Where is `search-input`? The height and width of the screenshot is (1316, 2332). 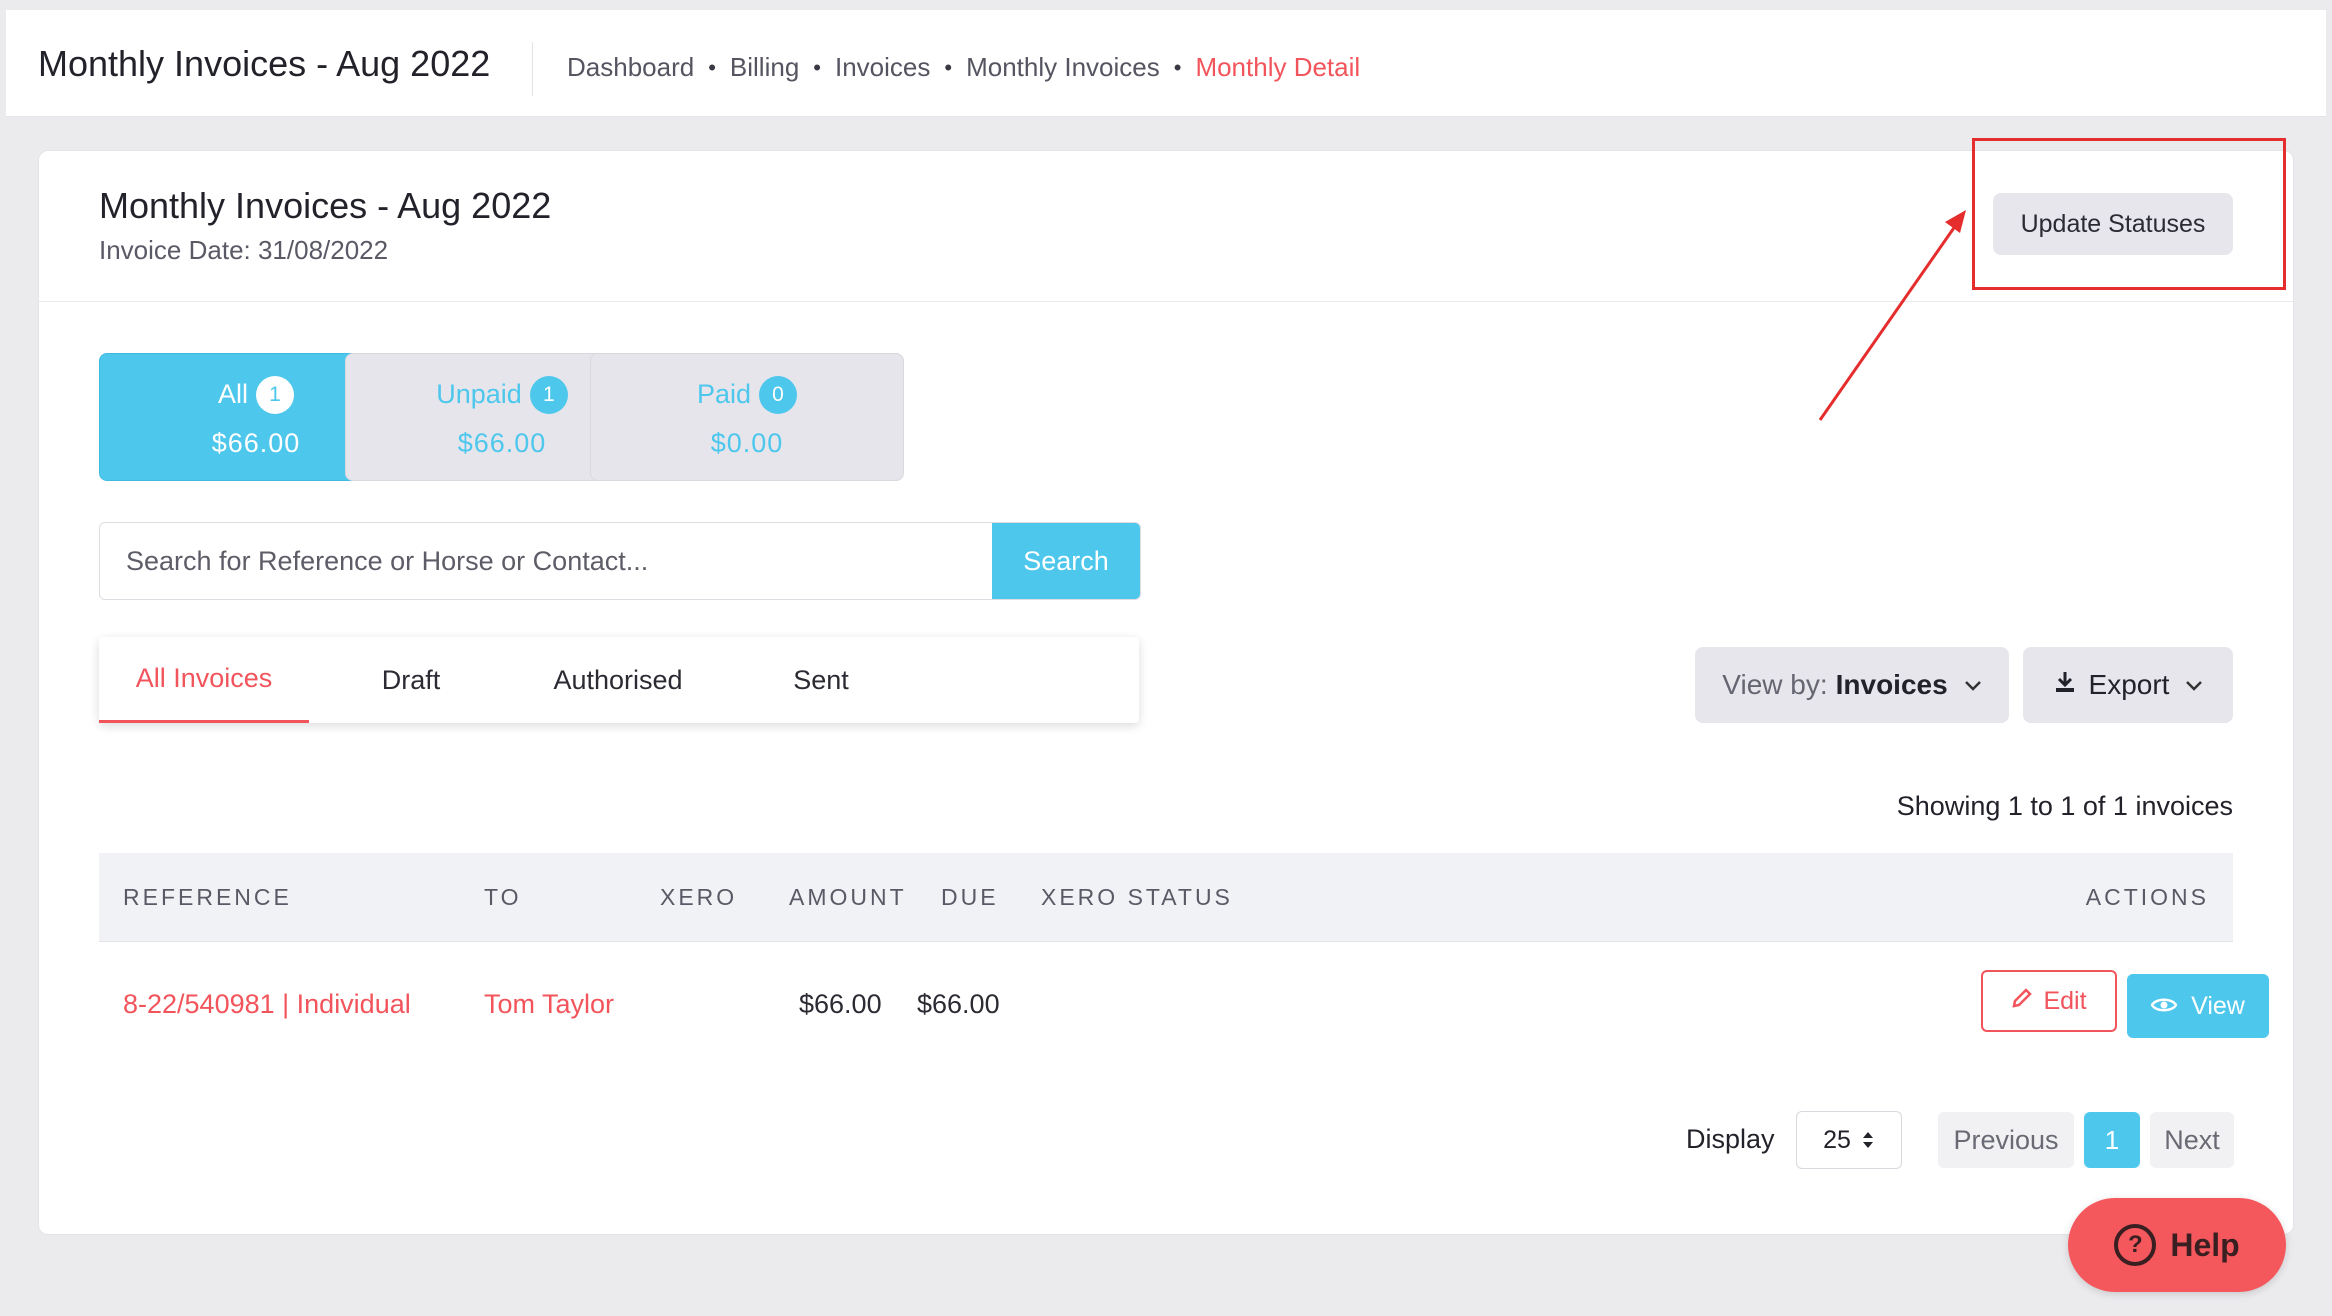 search-input is located at coordinates (546, 561).